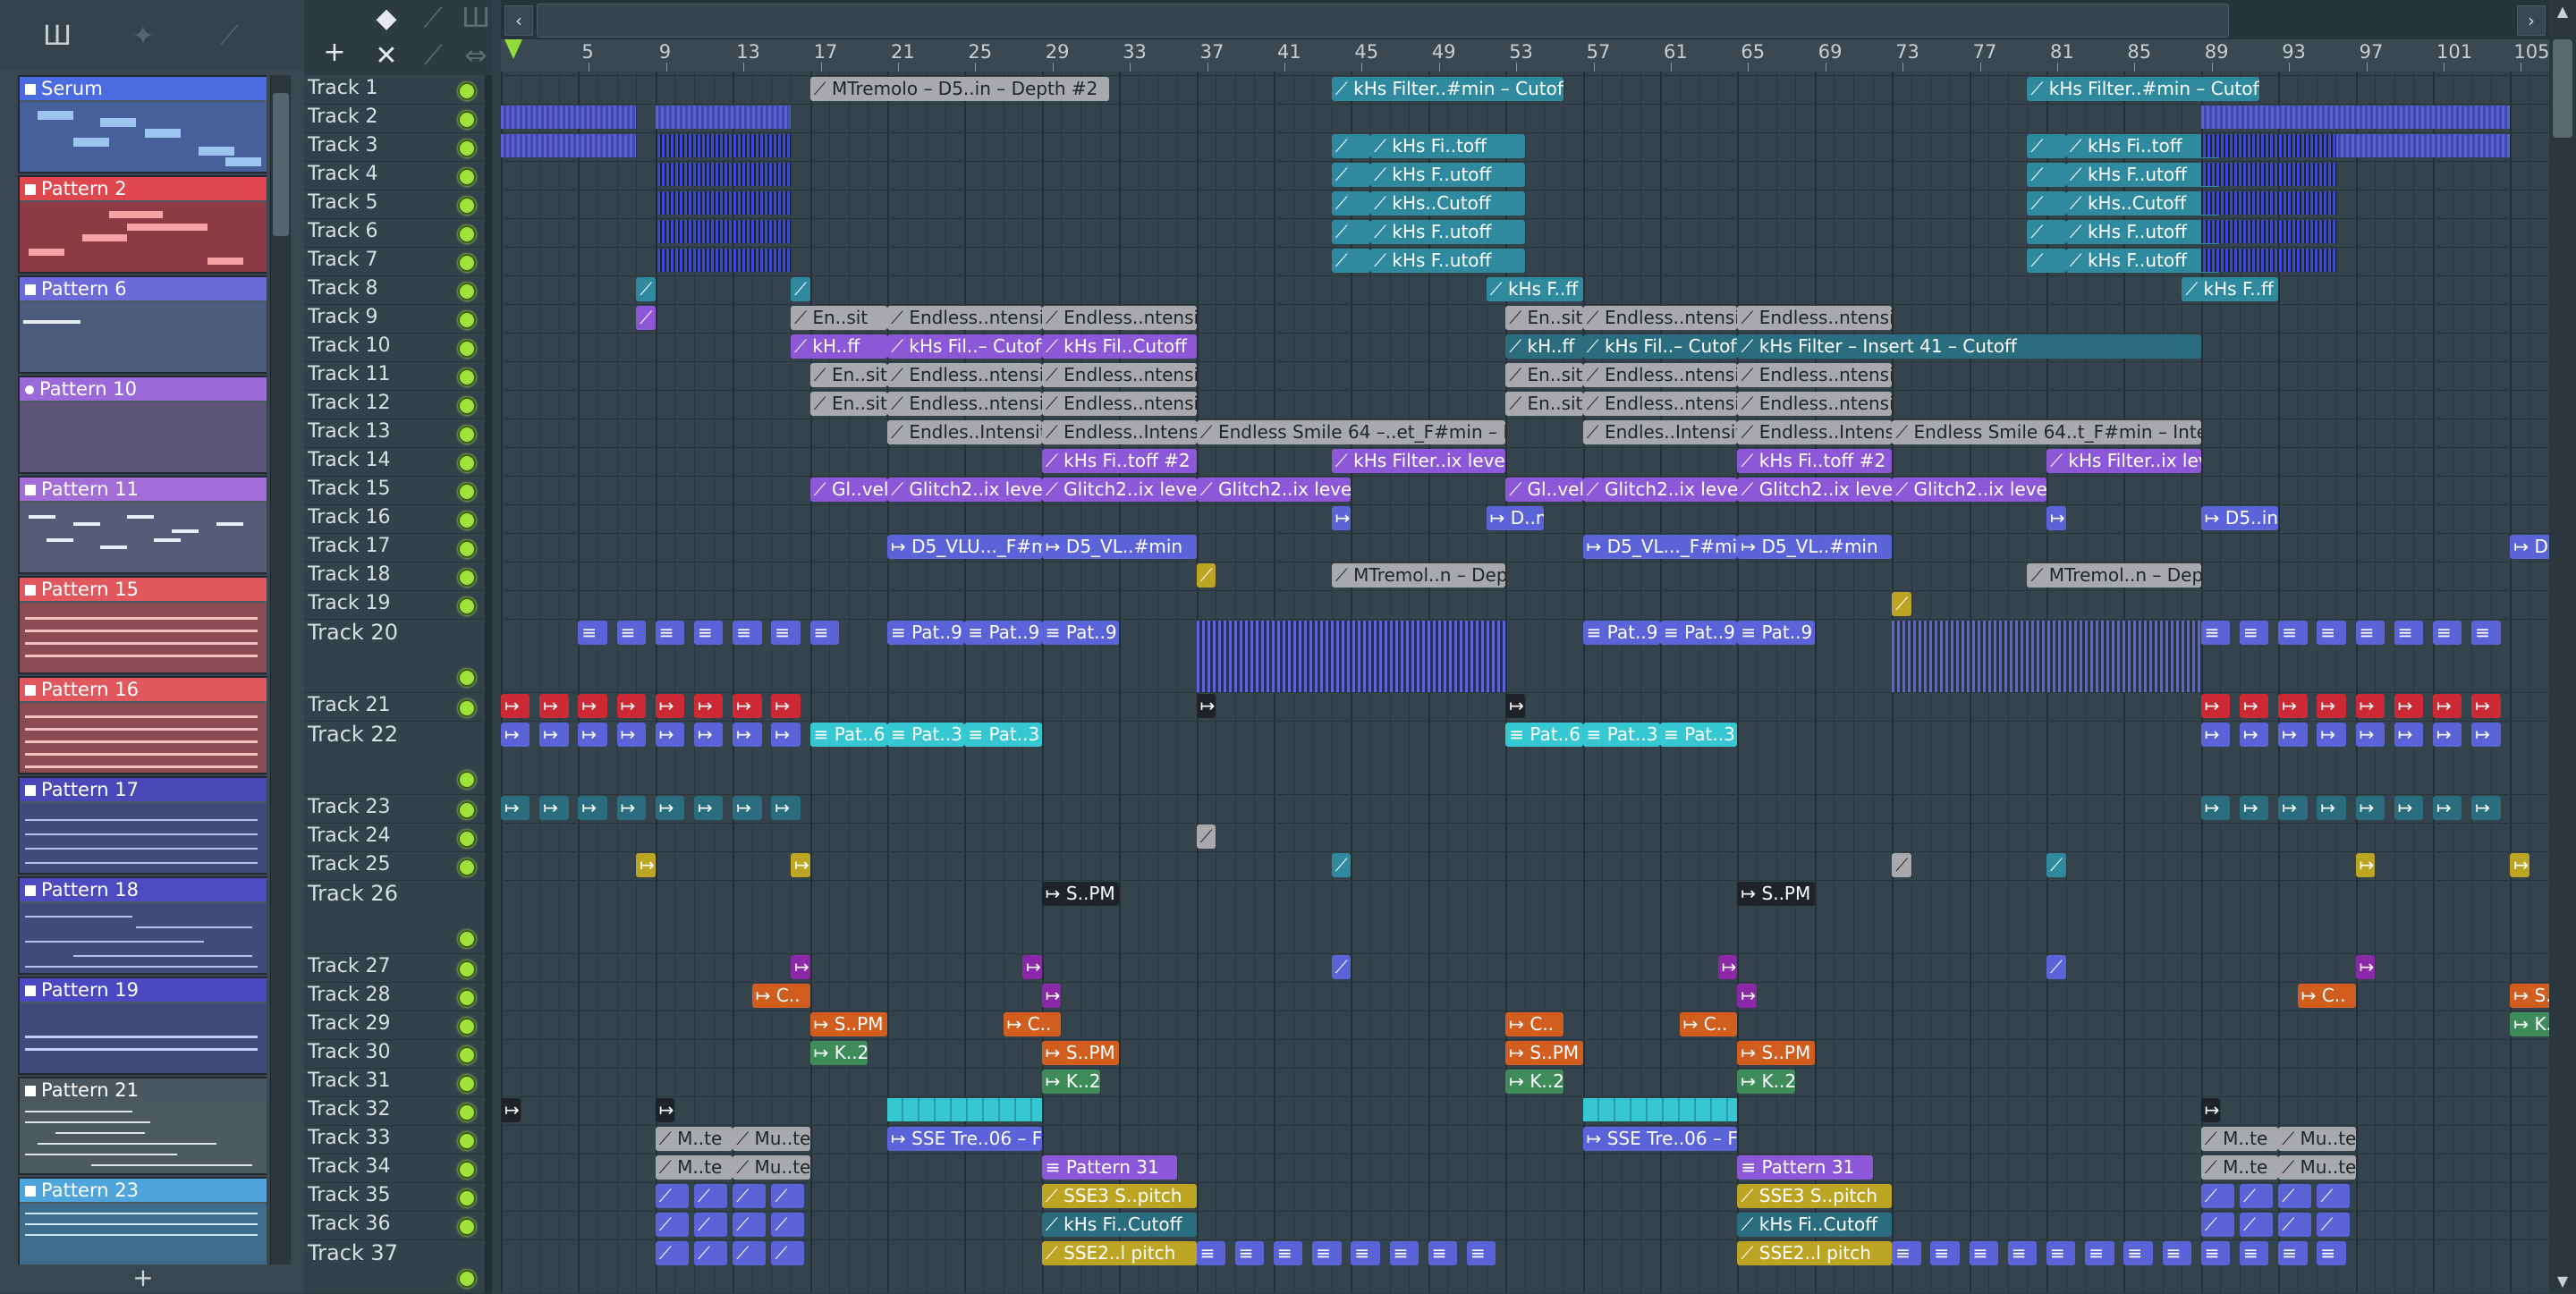 The image size is (2576, 1294). What do you see at coordinates (925, 735) in the screenshot?
I see `playlist-clip: ≡ Pat..3` at bounding box center [925, 735].